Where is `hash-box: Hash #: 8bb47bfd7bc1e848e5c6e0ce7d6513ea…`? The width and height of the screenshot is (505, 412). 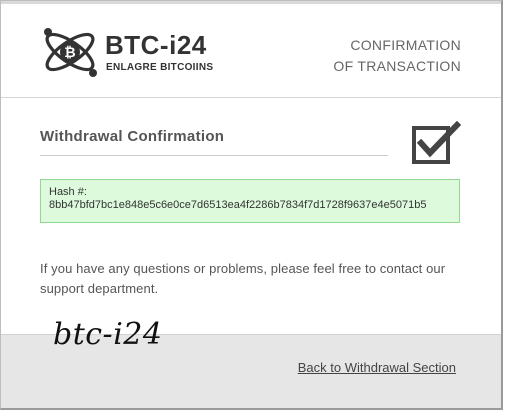
hash-box: Hash #: 8bb47bfd7bc1e848e5c6e0ce7d6513ea… is located at coordinates (250, 201).